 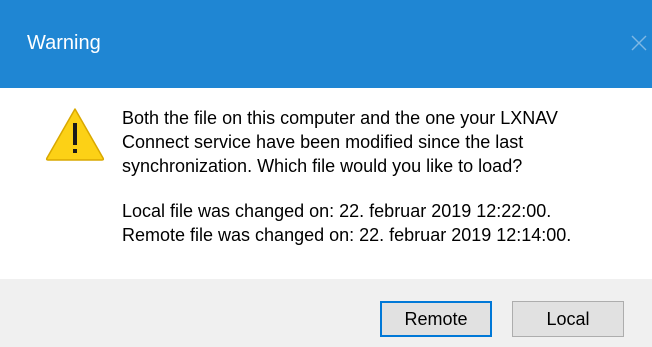 I want to click on window-title: Warning, so click(x=64, y=43).